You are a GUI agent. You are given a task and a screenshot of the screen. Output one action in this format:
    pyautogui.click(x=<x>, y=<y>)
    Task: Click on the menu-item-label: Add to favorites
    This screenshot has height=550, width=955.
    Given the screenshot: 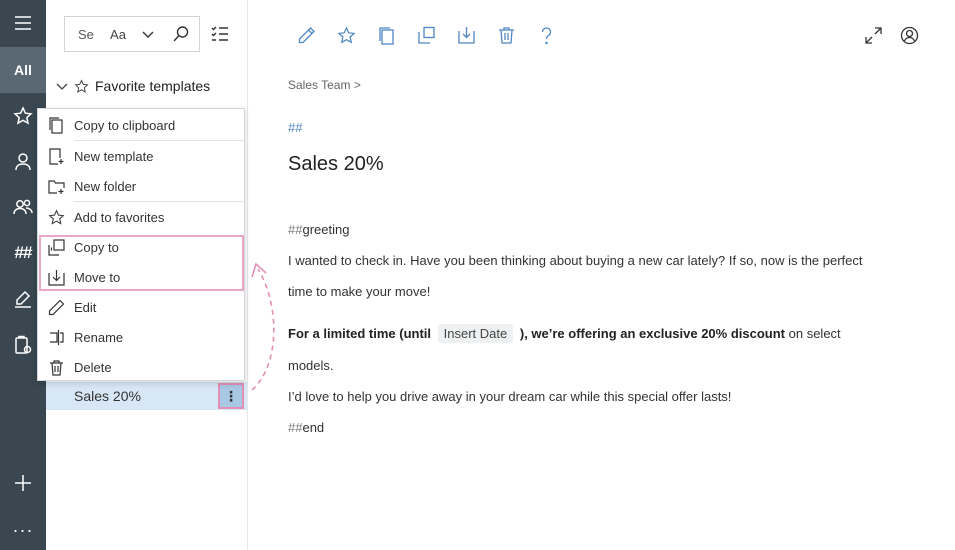 What is the action you would take?
    pyautogui.click(x=119, y=217)
    